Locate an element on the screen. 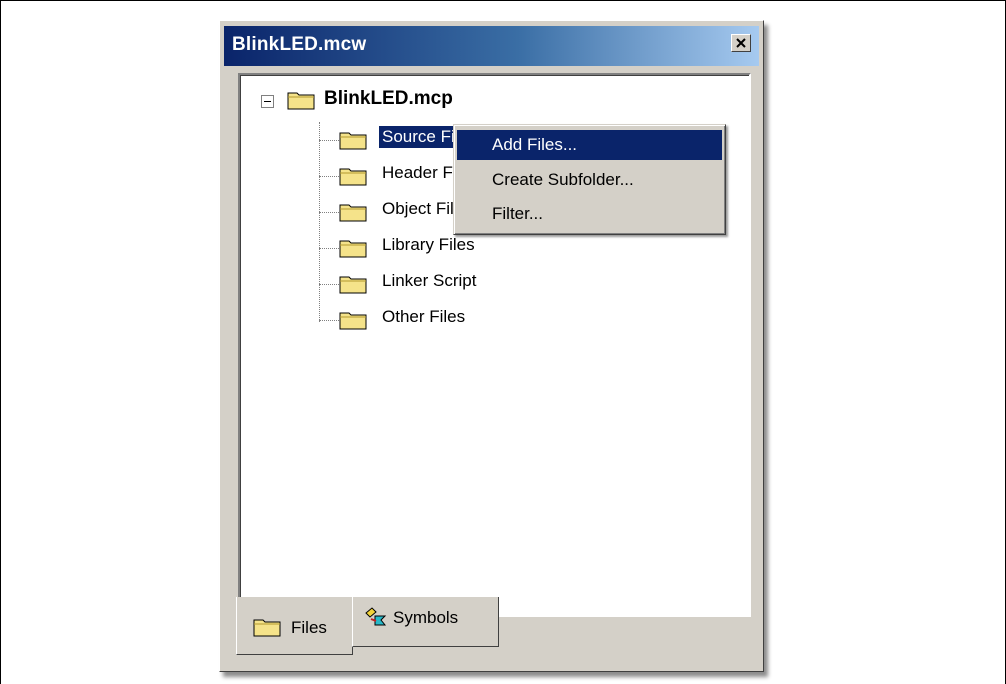 This screenshot has height=684, width=1006. tree-node-linker-script: Linker Script is located at coordinates (429, 281).